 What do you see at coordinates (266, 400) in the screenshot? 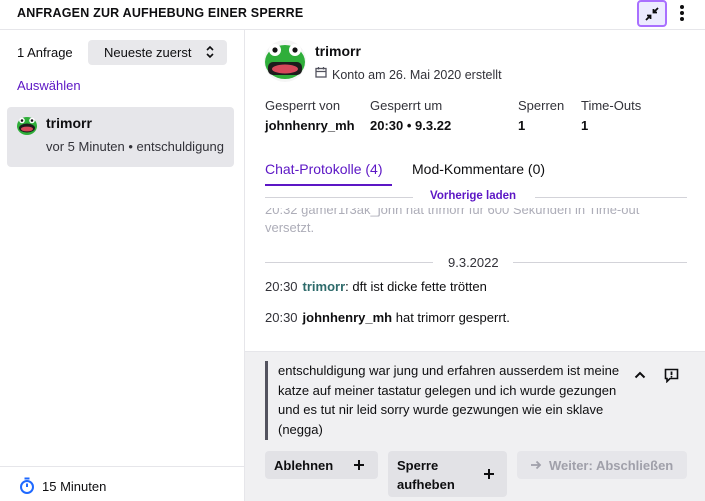
I see `quote-bar` at bounding box center [266, 400].